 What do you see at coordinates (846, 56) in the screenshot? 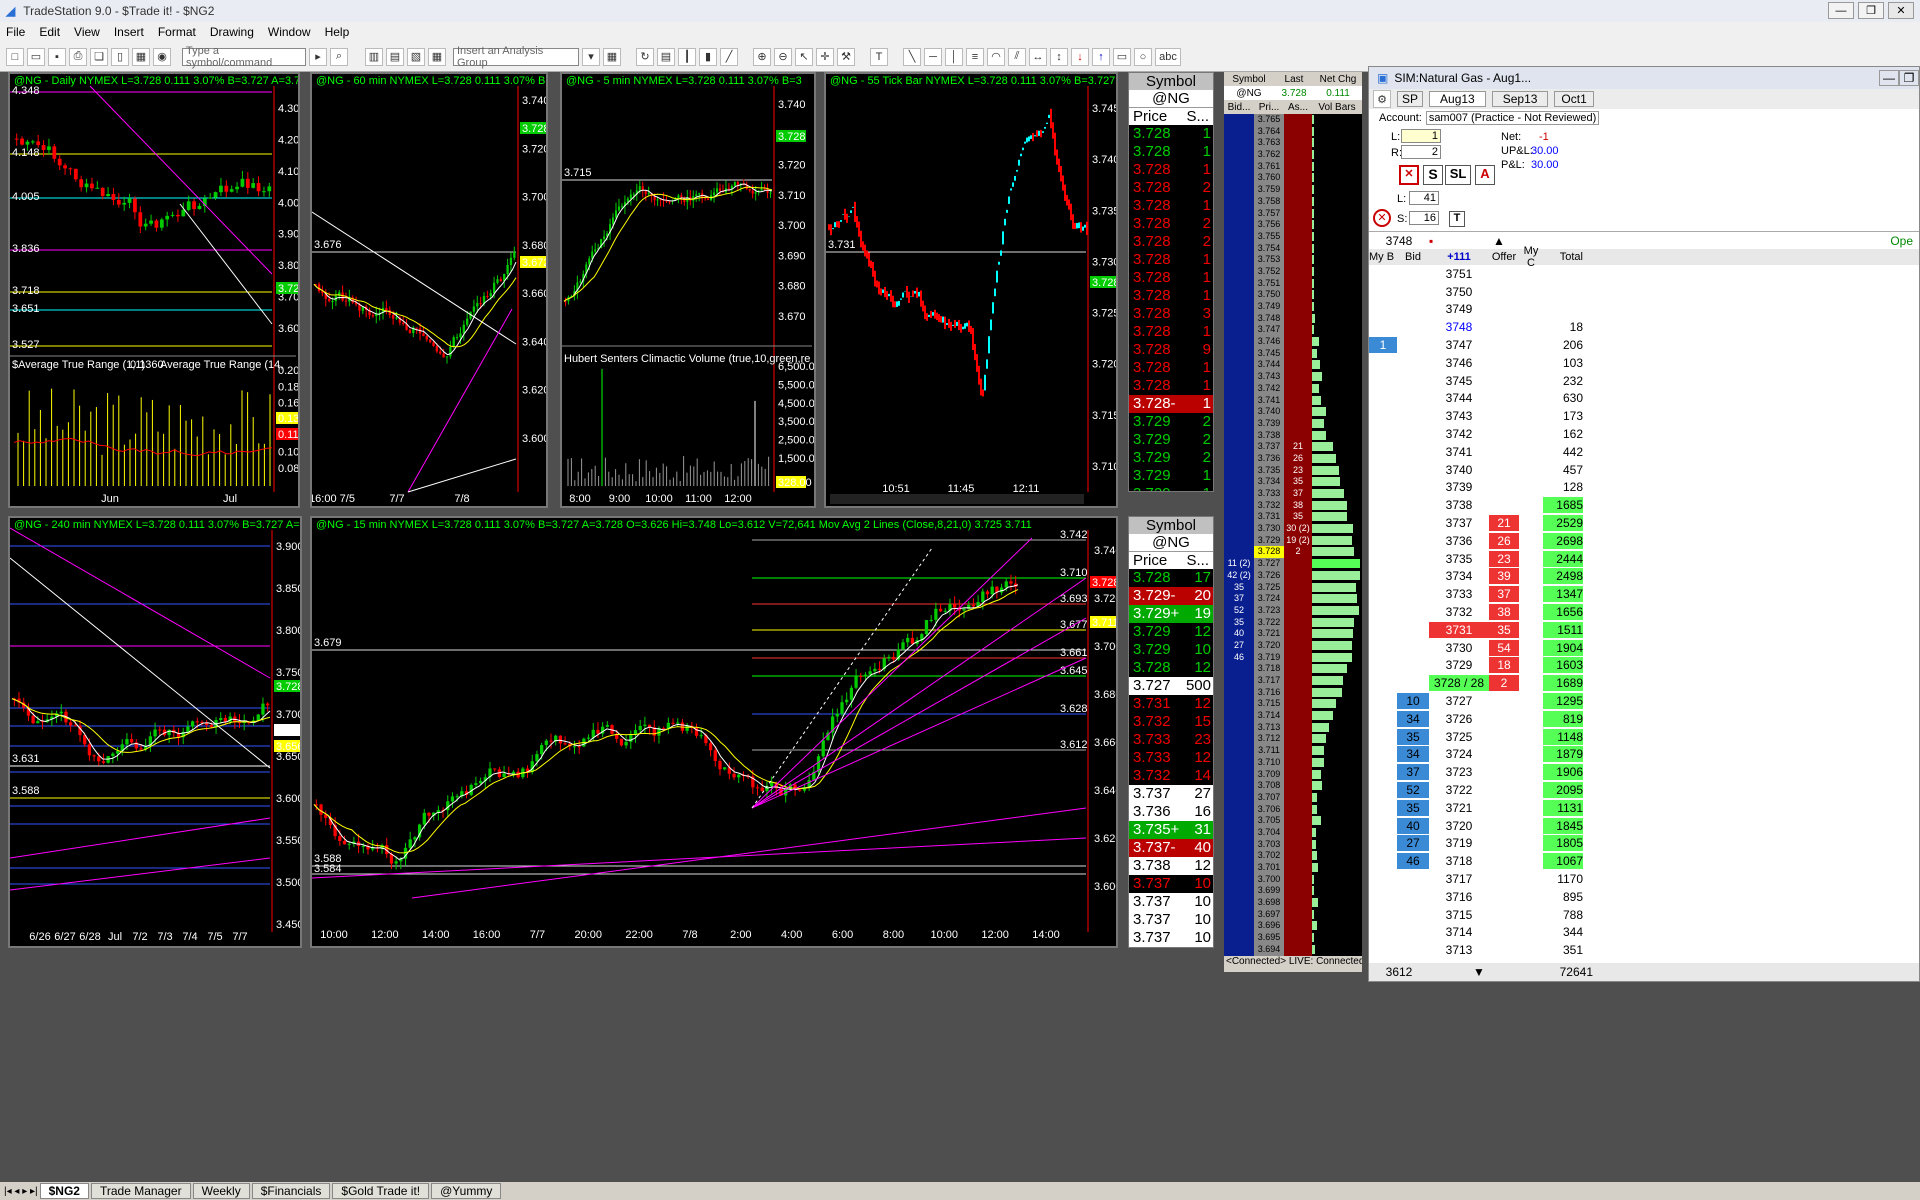
I see `hammer-icon: ⚒` at bounding box center [846, 56].